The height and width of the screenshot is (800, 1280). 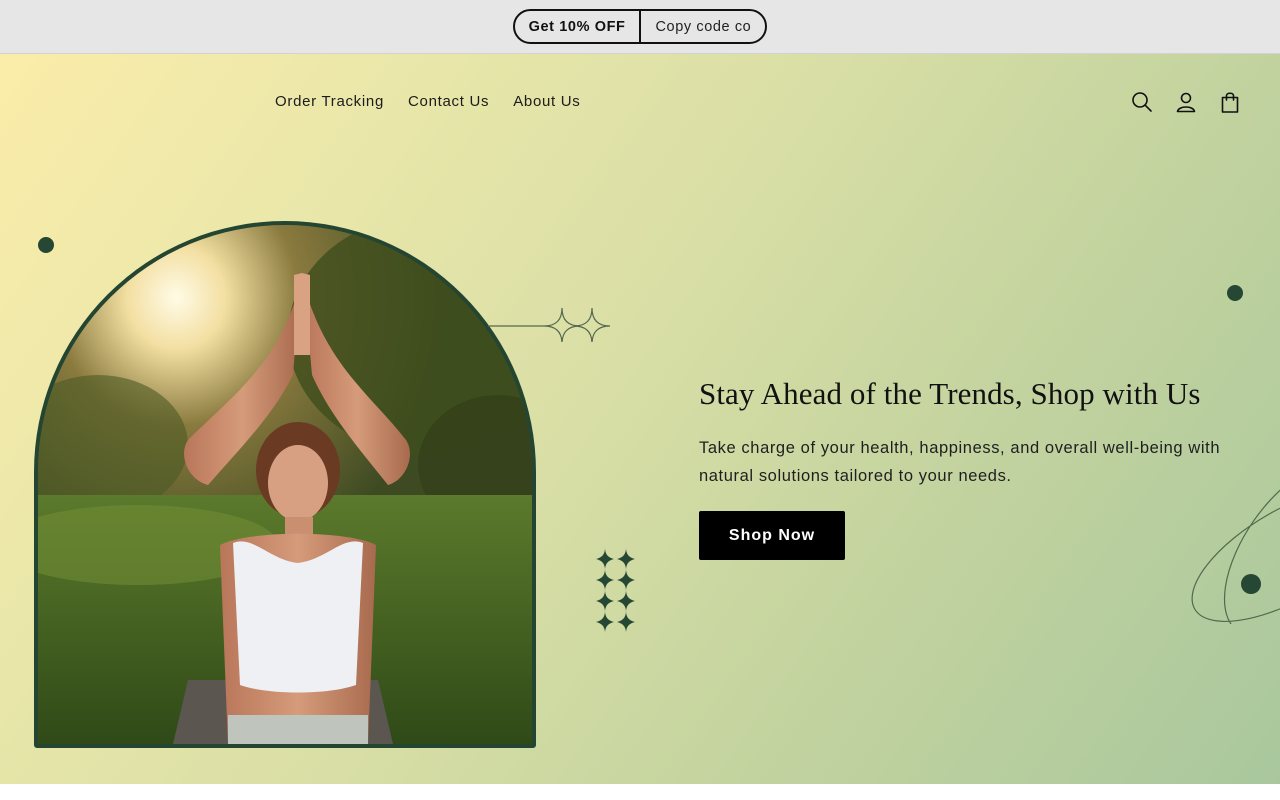 What do you see at coordinates (950, 393) in the screenshot?
I see `hero-title: Stay Ahead of the Trends, Shop with Us` at bounding box center [950, 393].